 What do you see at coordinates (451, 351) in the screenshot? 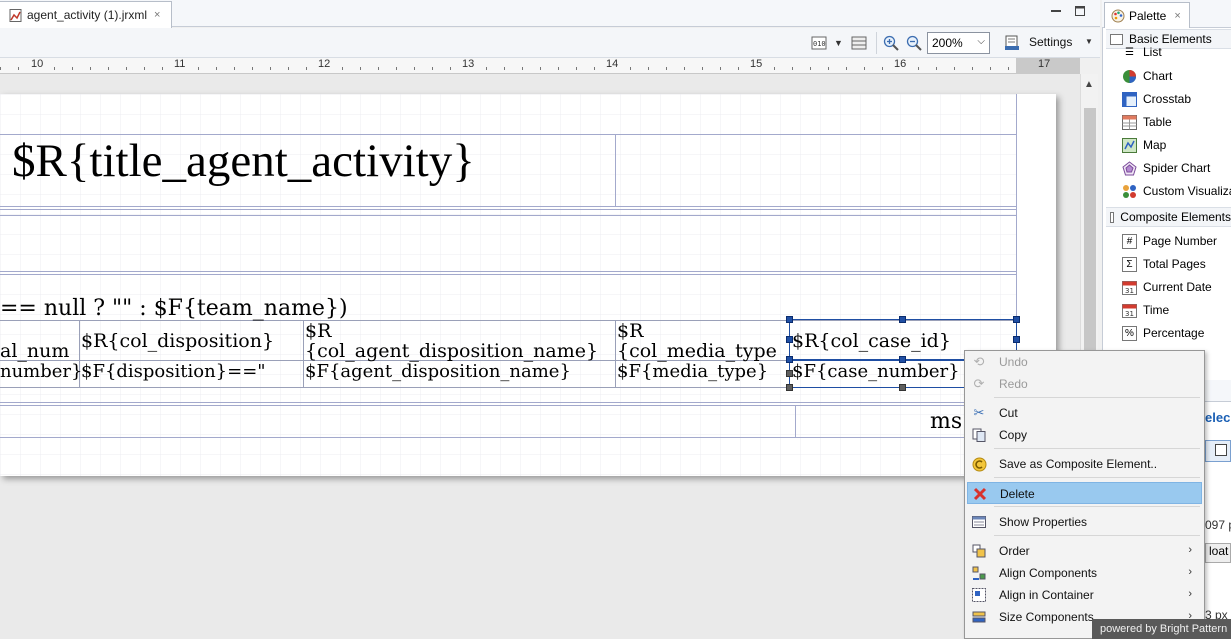
I see `header-agent-disposition-line2: {col_agent_disposition_name}` at bounding box center [451, 351].